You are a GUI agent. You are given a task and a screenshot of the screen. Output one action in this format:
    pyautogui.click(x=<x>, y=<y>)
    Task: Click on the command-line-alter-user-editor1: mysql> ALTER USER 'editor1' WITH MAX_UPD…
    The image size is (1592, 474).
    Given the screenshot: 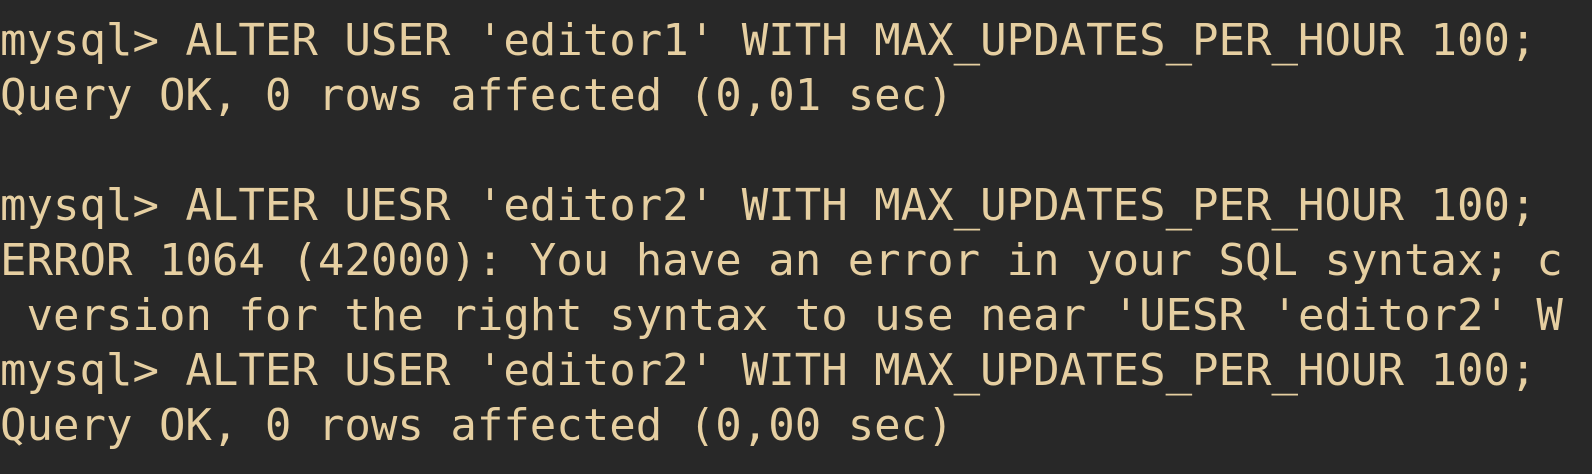 What is the action you would take?
    pyautogui.click(x=768, y=40)
    